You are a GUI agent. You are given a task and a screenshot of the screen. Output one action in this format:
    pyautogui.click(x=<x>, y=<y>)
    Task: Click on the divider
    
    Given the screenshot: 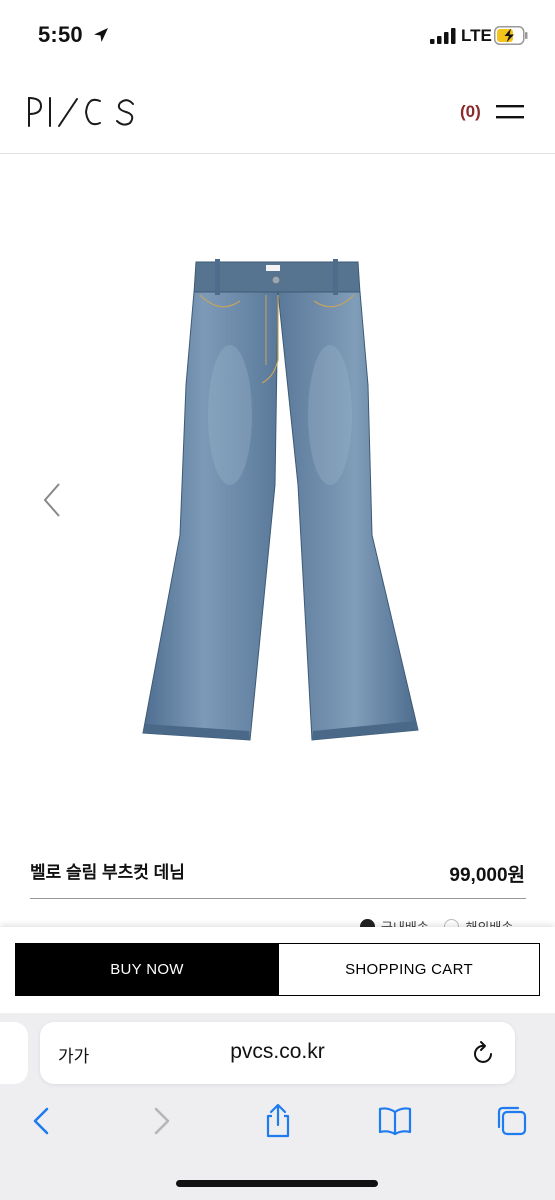 What is the action you would take?
    pyautogui.click(x=278, y=898)
    